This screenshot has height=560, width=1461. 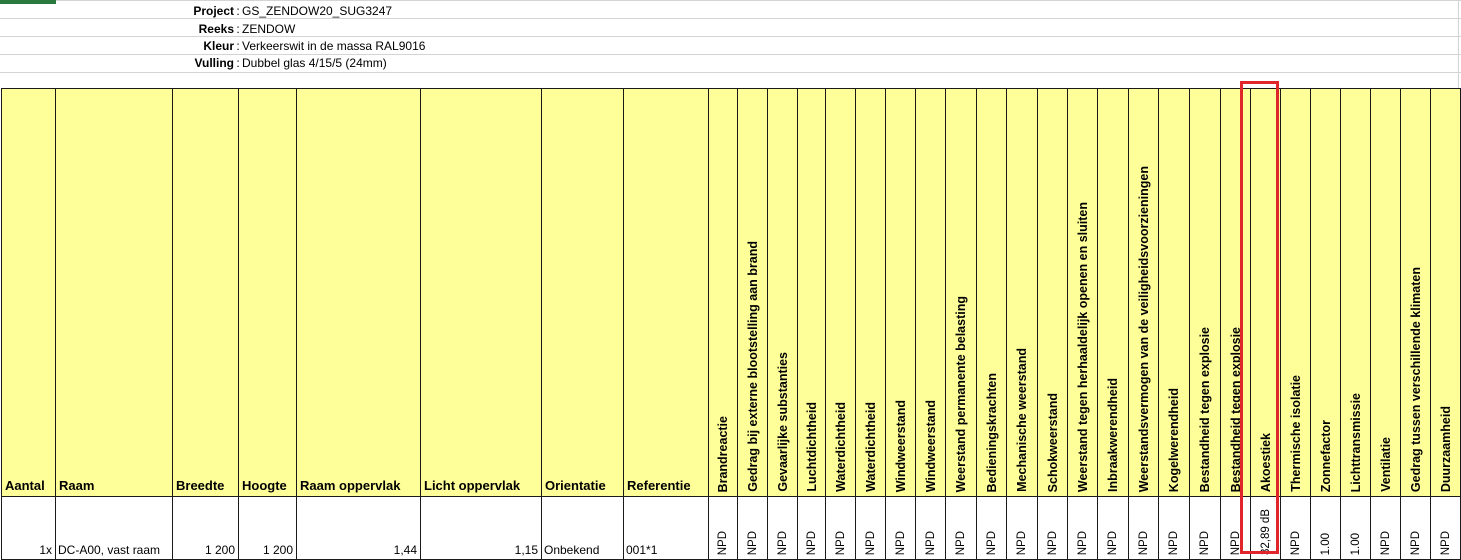 What do you see at coordinates (358, 528) in the screenshot?
I see `cell-raam-oppervlak: 1,44` at bounding box center [358, 528].